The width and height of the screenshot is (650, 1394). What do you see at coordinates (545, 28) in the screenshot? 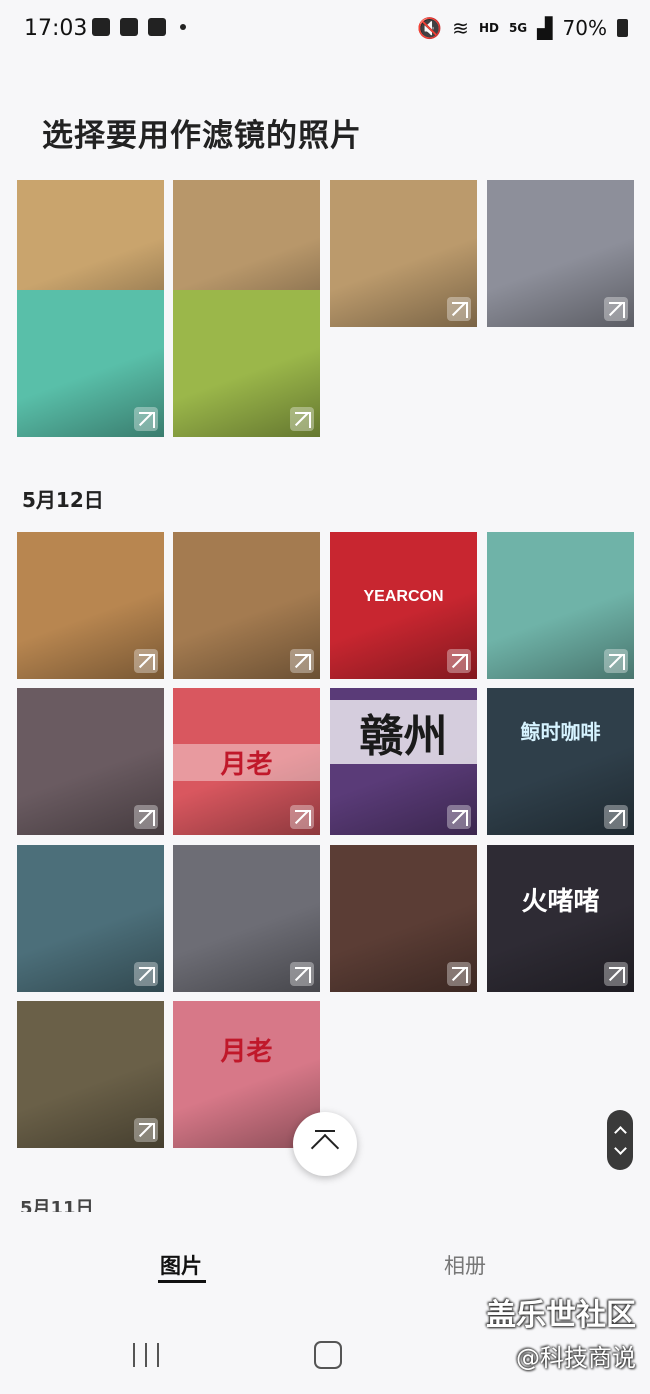
I see `signal-icon: ▟` at bounding box center [545, 28].